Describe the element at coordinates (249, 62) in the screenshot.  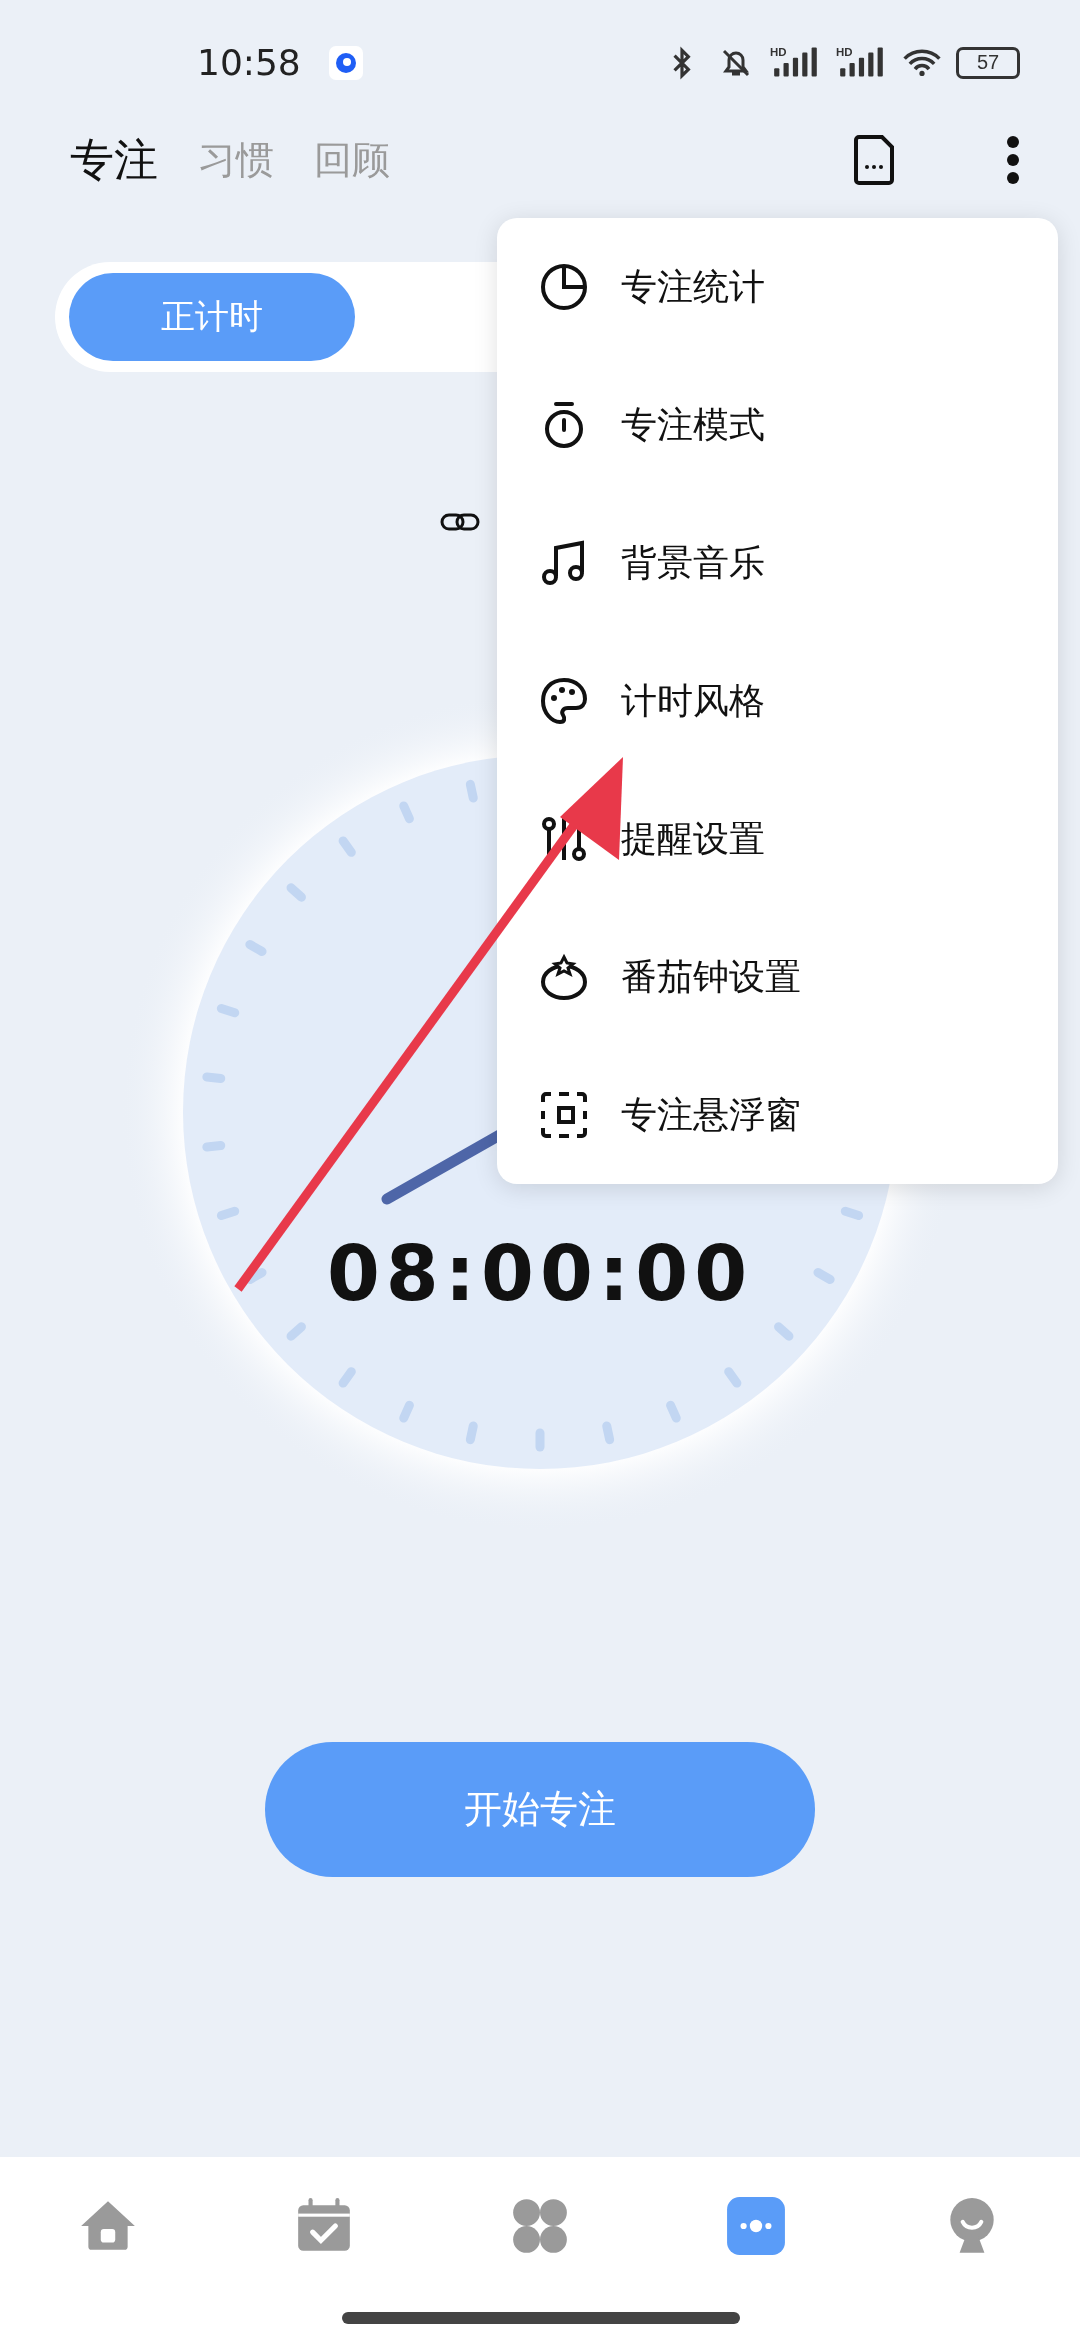
I see `status-time: 10:58` at that location.